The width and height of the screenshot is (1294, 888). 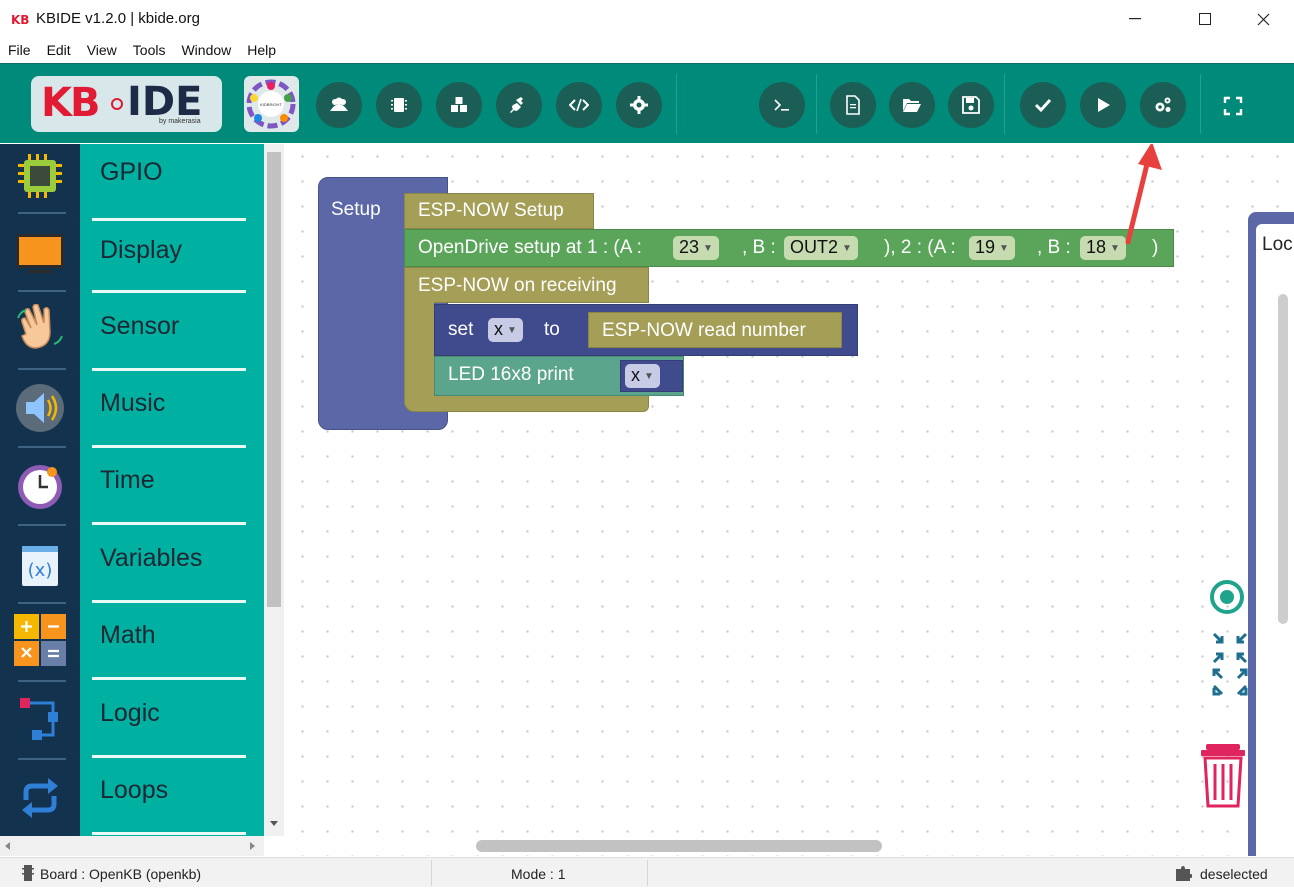 I want to click on minimize-button, so click(x=1135, y=19).